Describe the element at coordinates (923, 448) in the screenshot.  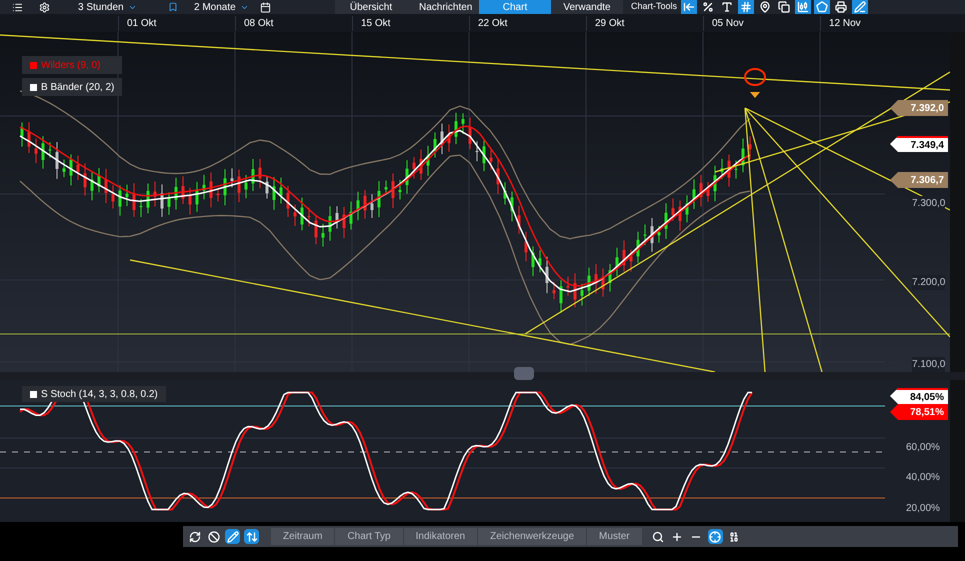
I see `percent-axis-label: 60,00%` at that location.